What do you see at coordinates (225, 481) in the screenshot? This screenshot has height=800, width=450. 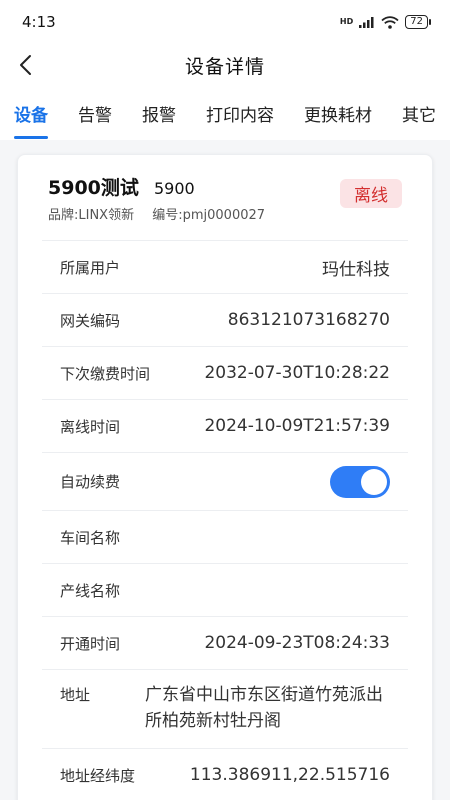 I see `row-auto-renew: 自动续费` at bounding box center [225, 481].